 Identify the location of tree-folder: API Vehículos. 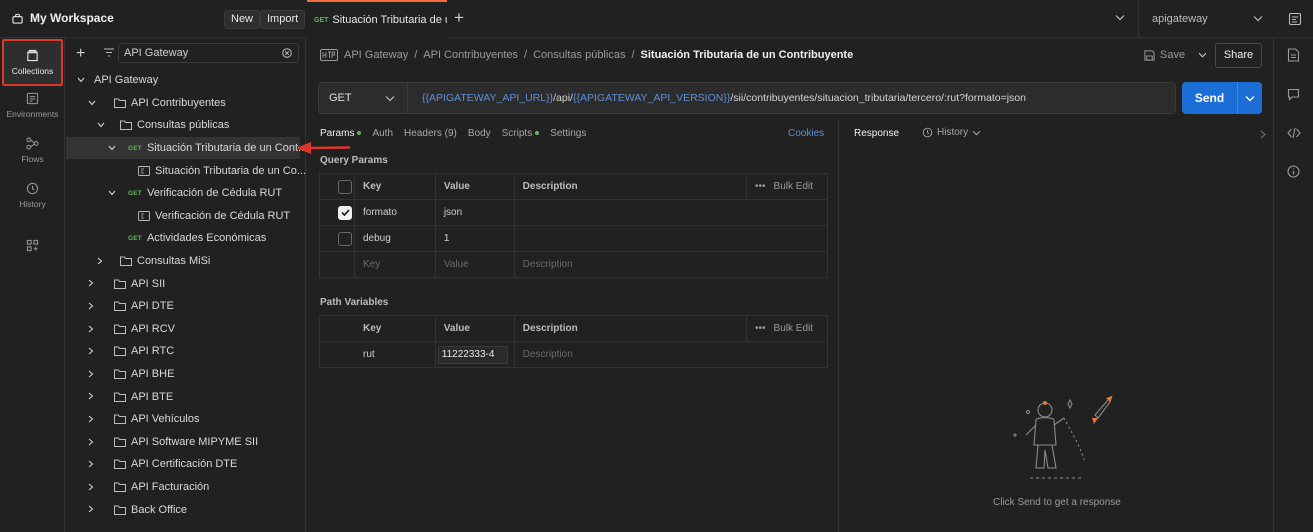
(183, 419).